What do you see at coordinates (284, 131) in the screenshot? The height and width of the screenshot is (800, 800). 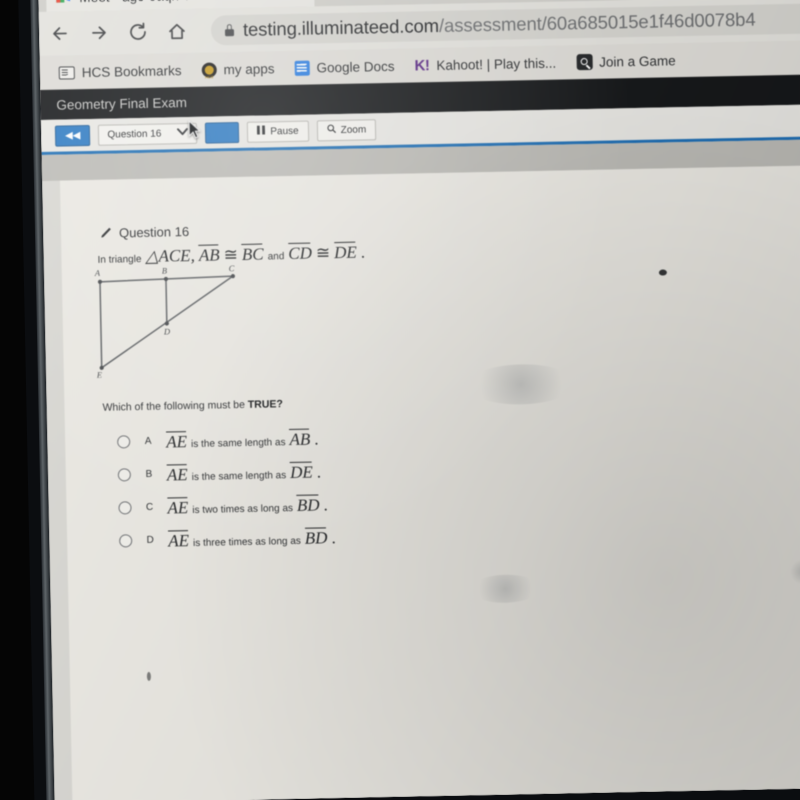 I see `pause-label: Pause` at bounding box center [284, 131].